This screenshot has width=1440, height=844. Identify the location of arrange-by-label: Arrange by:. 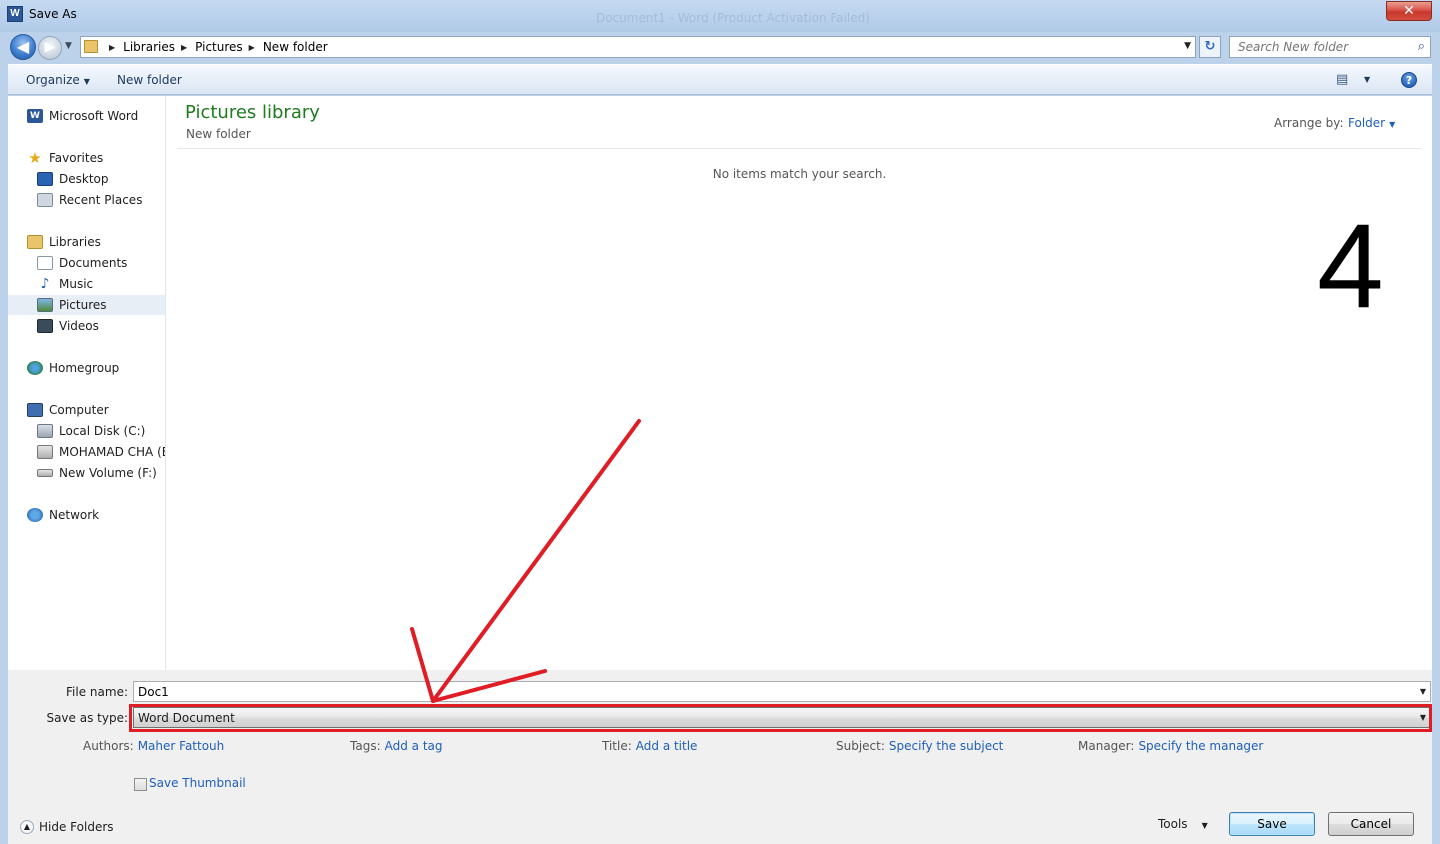
(1309, 123).